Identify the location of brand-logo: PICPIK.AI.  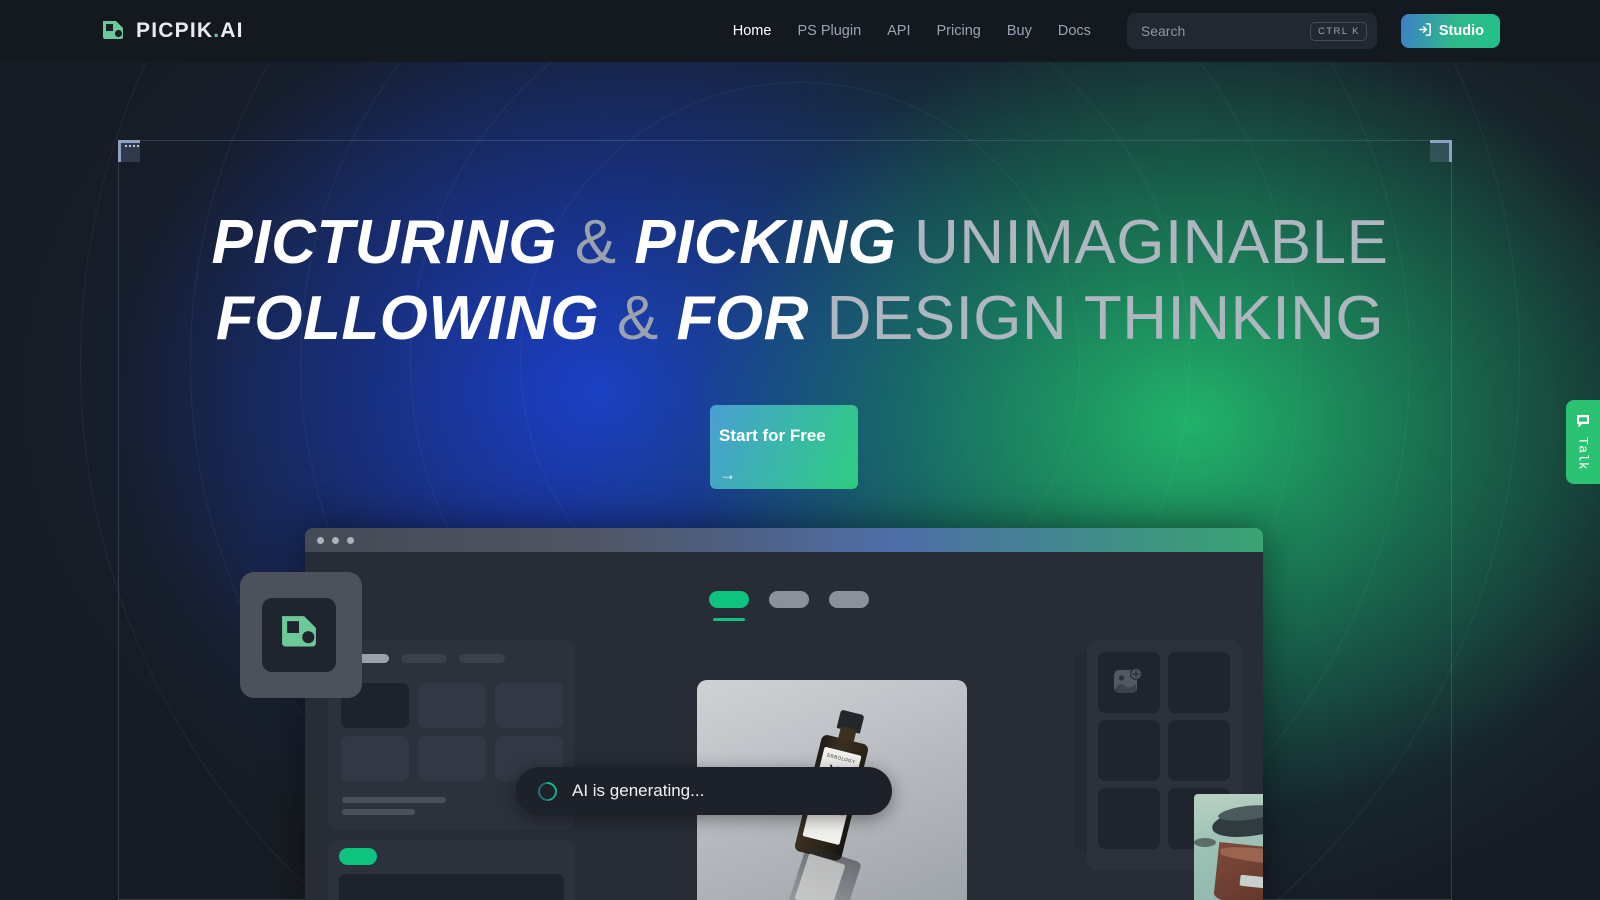
(172, 31).